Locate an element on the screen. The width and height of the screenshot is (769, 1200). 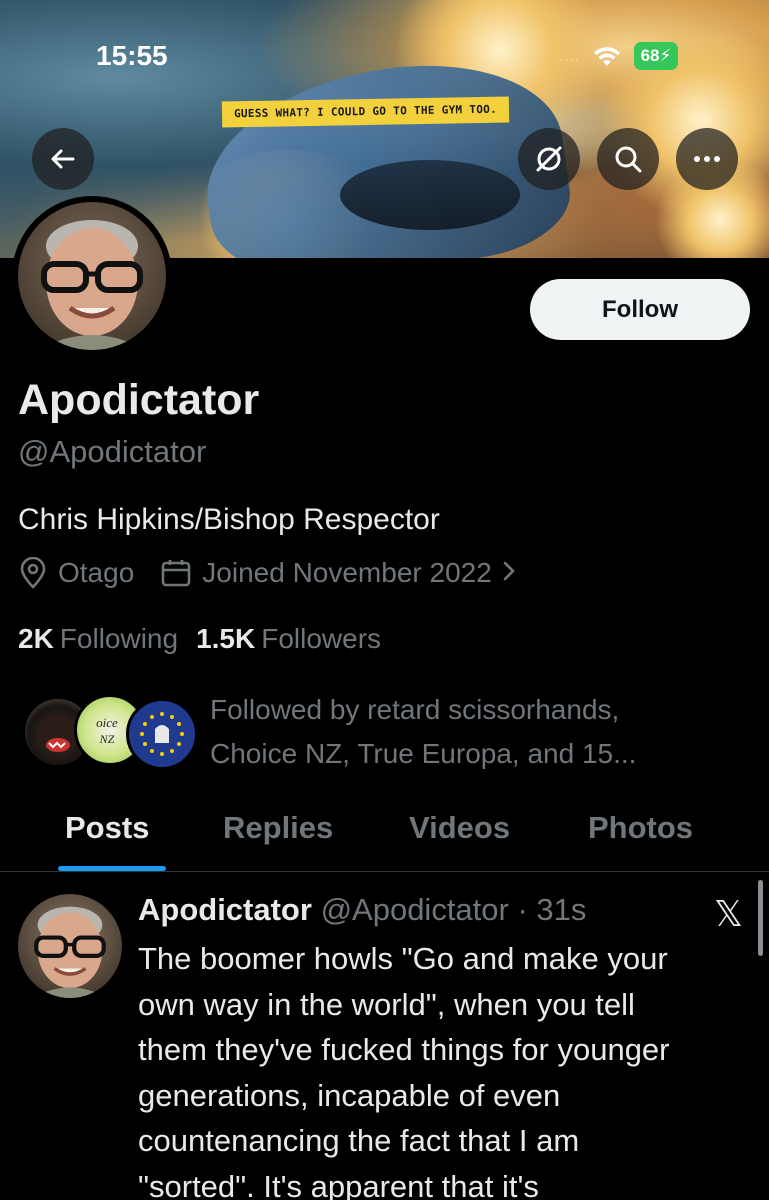
following-stat: 2K Following is located at coordinates (98, 639).